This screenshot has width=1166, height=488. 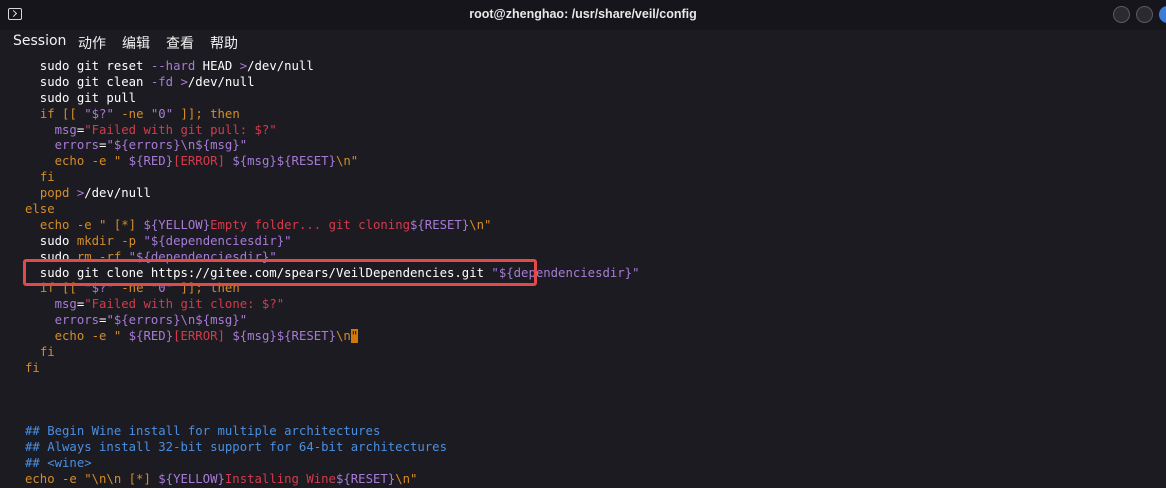 I want to click on title-bar: root@zhenghao: /usr/share/veil/config, so click(x=583, y=15).